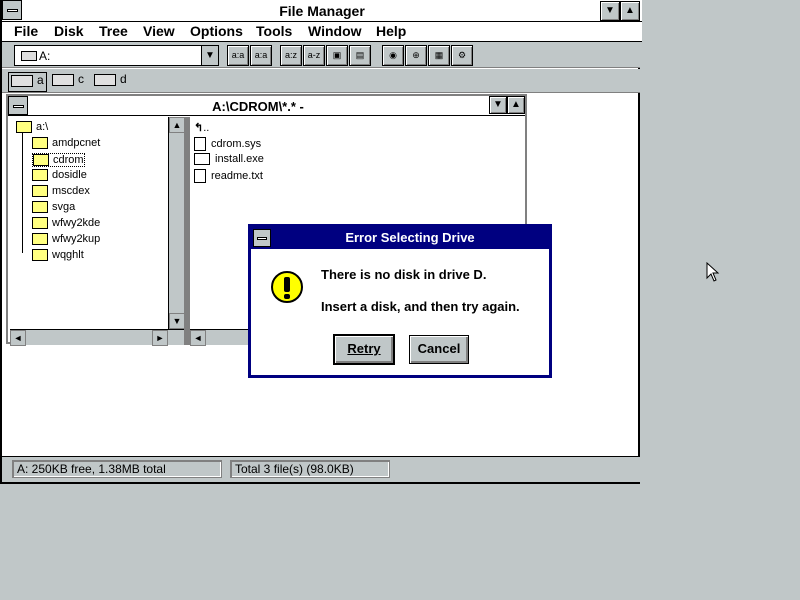  I want to click on scroll-down-icon: ▼, so click(177, 321).